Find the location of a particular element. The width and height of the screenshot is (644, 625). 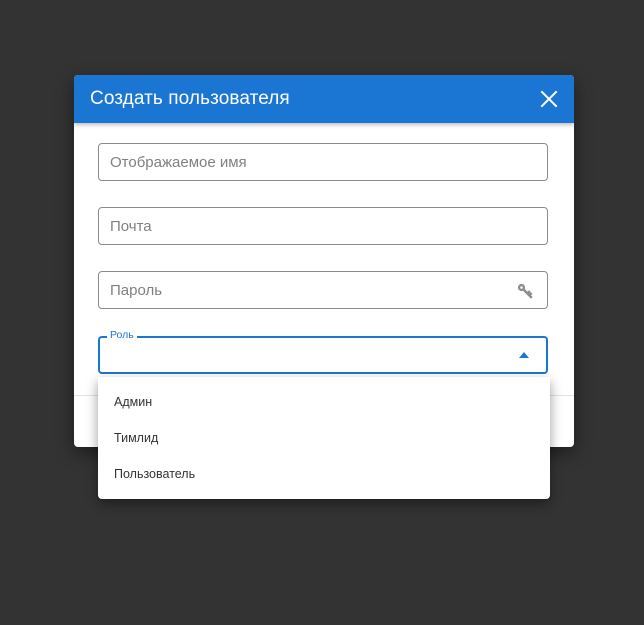

password-field is located at coordinates (323, 290).